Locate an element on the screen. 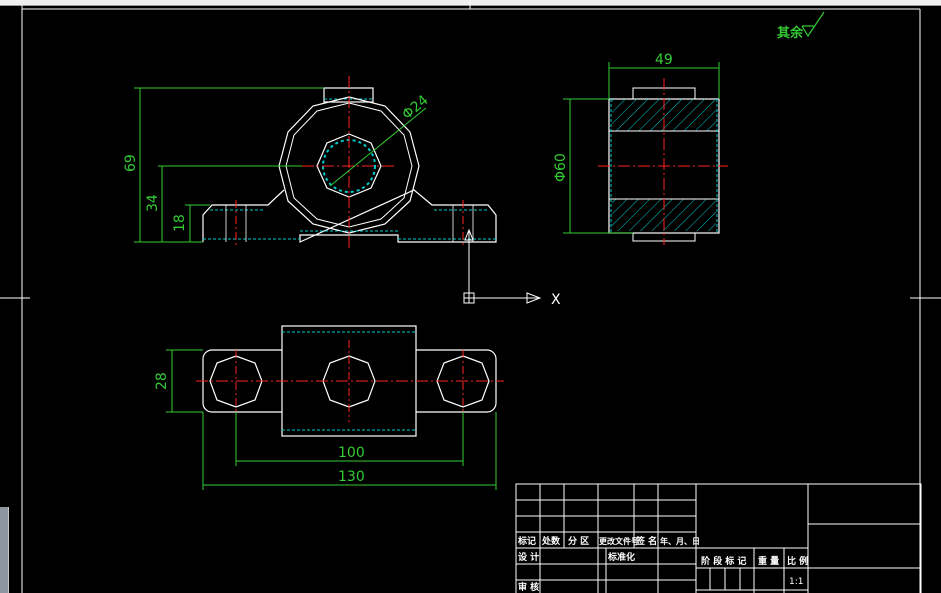  width-dim-49: 49 is located at coordinates (664, 60).